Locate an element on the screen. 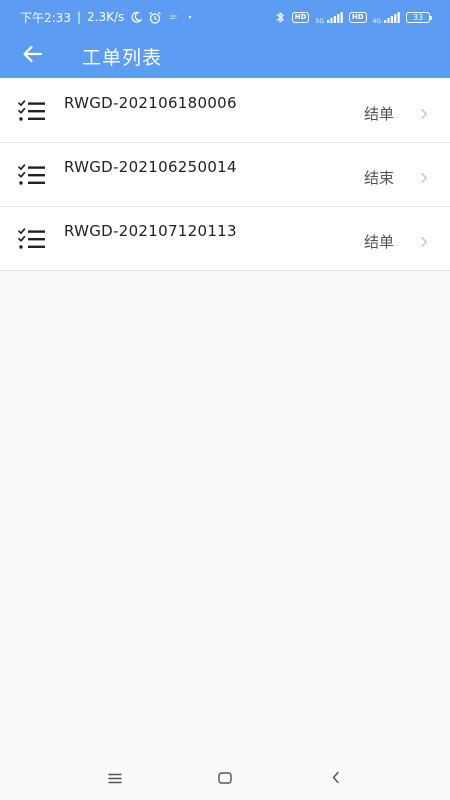 Image resolution: width=450 pixels, height=800 pixels. work-order-item: RWGD-202106250014 结束 is located at coordinates (225, 175).